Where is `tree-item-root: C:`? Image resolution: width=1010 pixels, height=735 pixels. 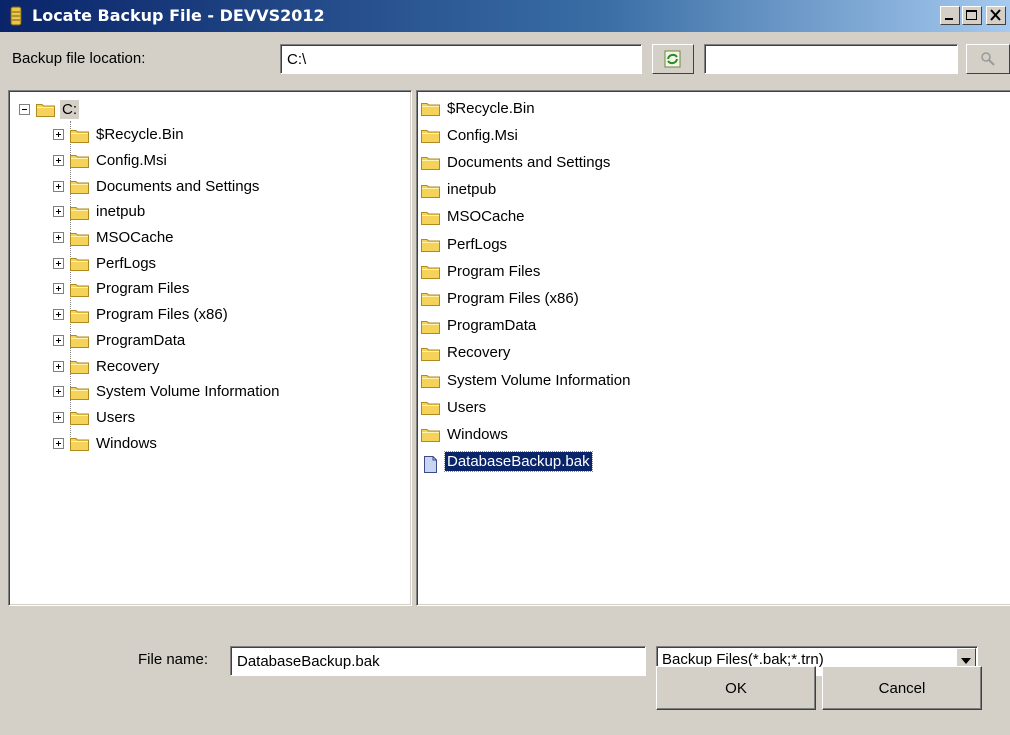
tree-item-root: C: is located at coordinates (49, 109).